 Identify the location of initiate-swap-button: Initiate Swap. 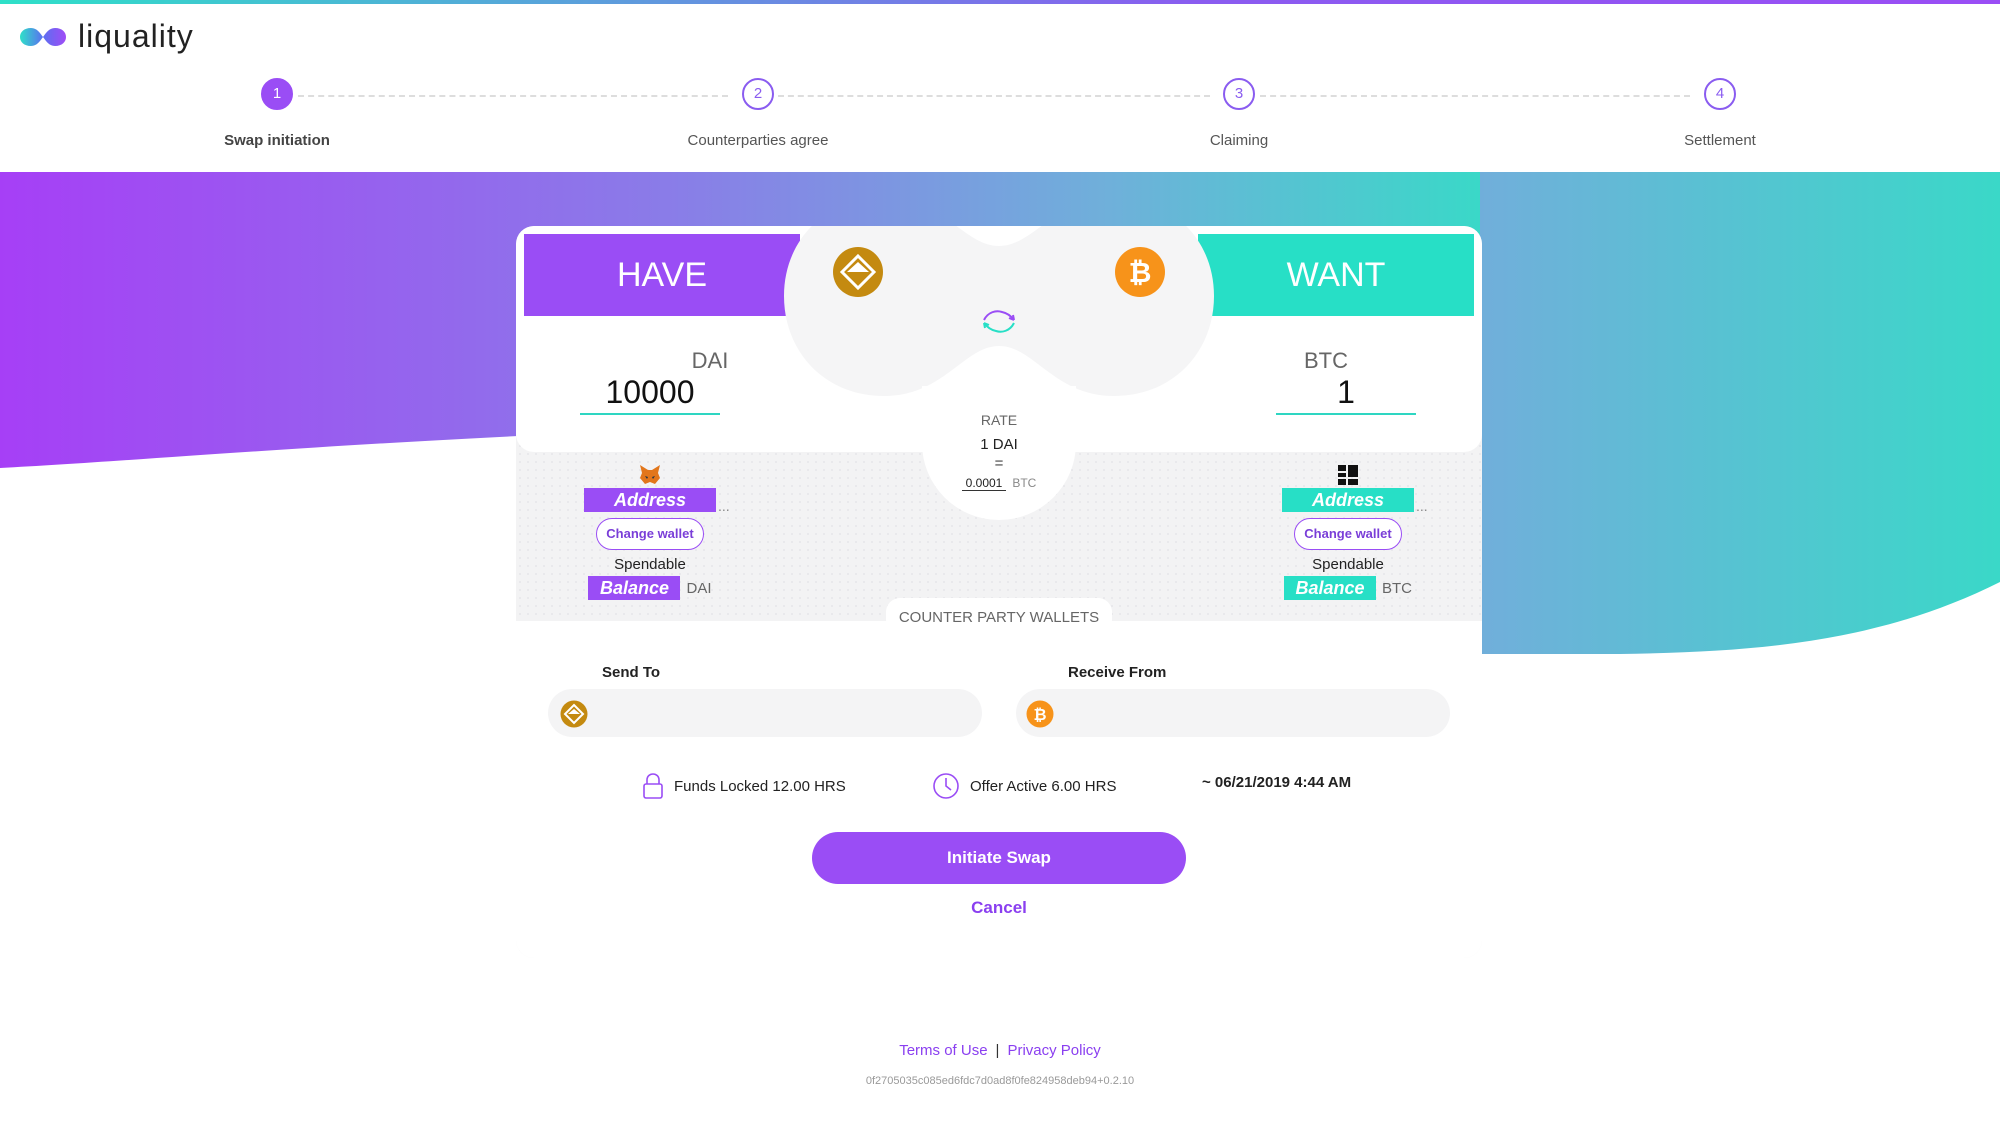
(999, 858).